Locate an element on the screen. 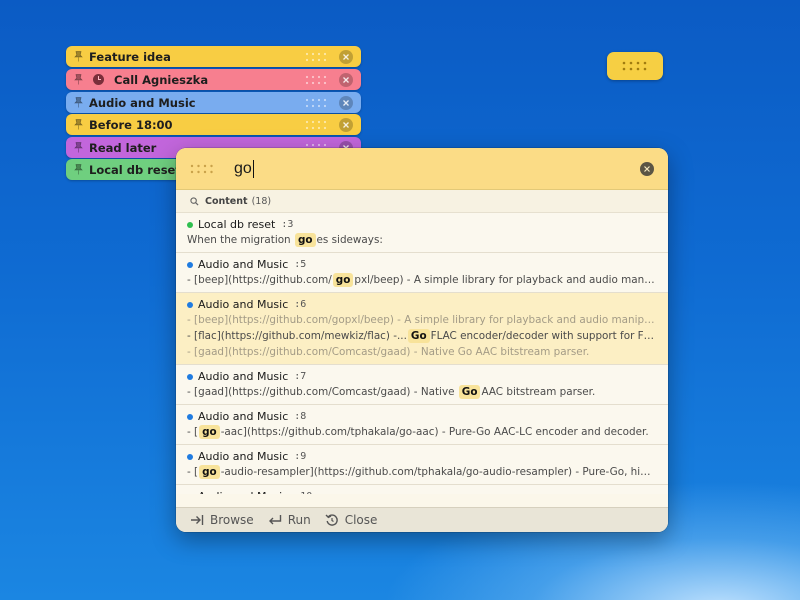 Image resolution: width=800 pixels, height=600 pixels. result-line-number: :10 is located at coordinates (303, 492).